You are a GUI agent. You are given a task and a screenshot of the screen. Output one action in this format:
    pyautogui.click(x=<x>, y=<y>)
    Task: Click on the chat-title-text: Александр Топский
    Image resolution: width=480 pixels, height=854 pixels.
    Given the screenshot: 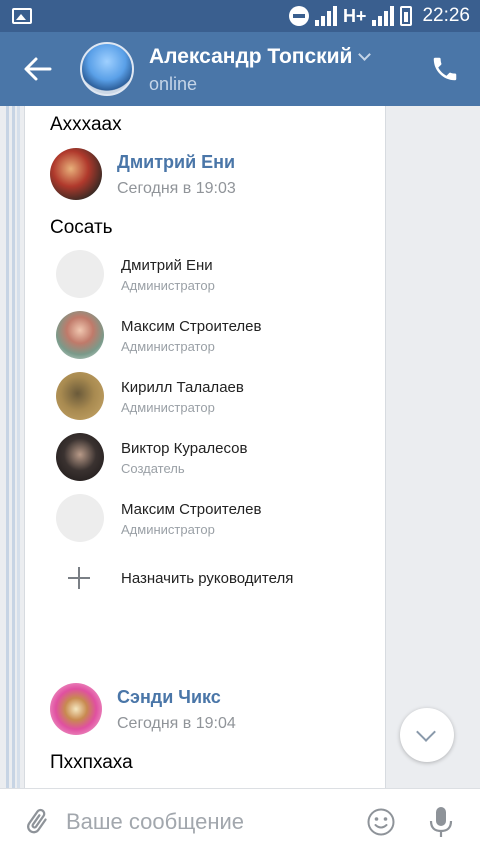 What is the action you would take?
    pyautogui.click(x=251, y=56)
    